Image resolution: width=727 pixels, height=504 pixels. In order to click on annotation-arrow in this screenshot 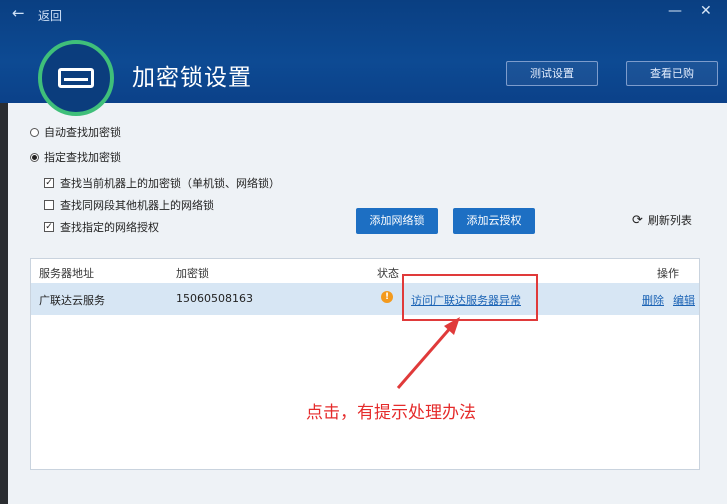, I will do `click(428, 353)`.